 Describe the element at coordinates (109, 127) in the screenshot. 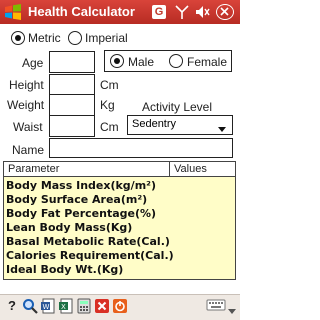

I see `waist-unit: Cm` at that location.